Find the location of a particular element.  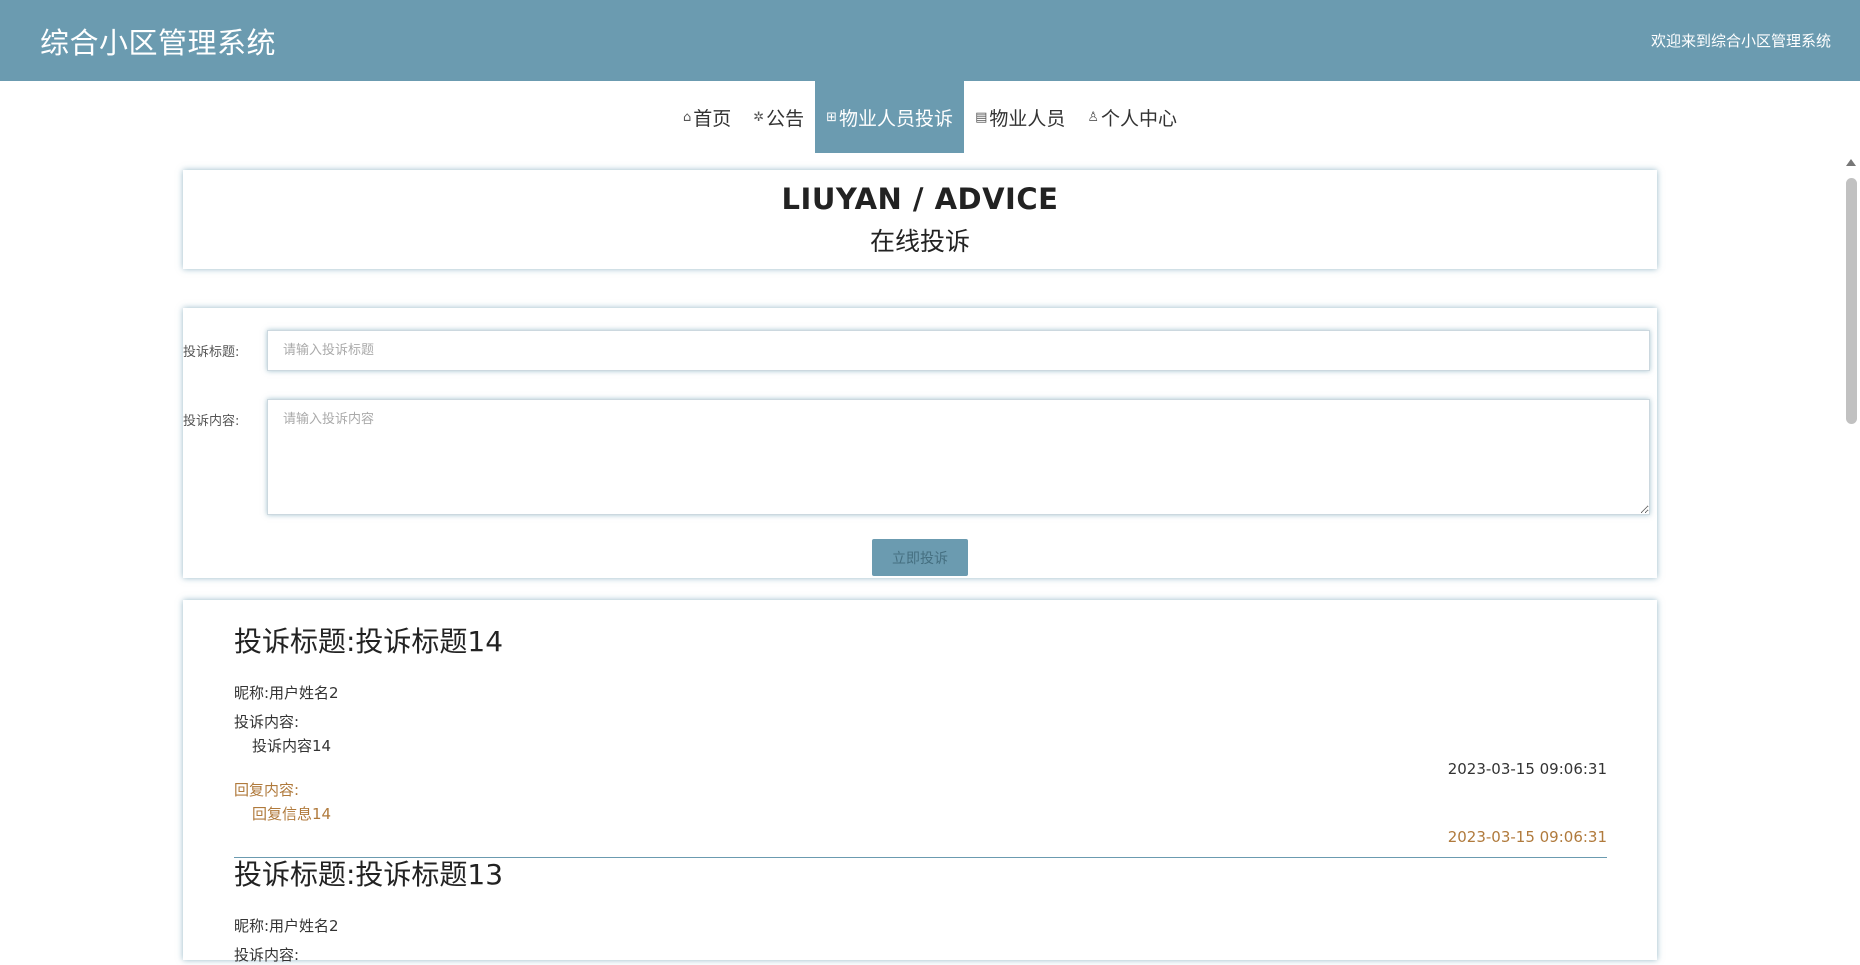

main-nav: ⌂ 首页 ✲ 公告 ⊞ 物业人员投诉 ▤ 物业人员 ♙ 个人中心 is located at coordinates (930, 117).